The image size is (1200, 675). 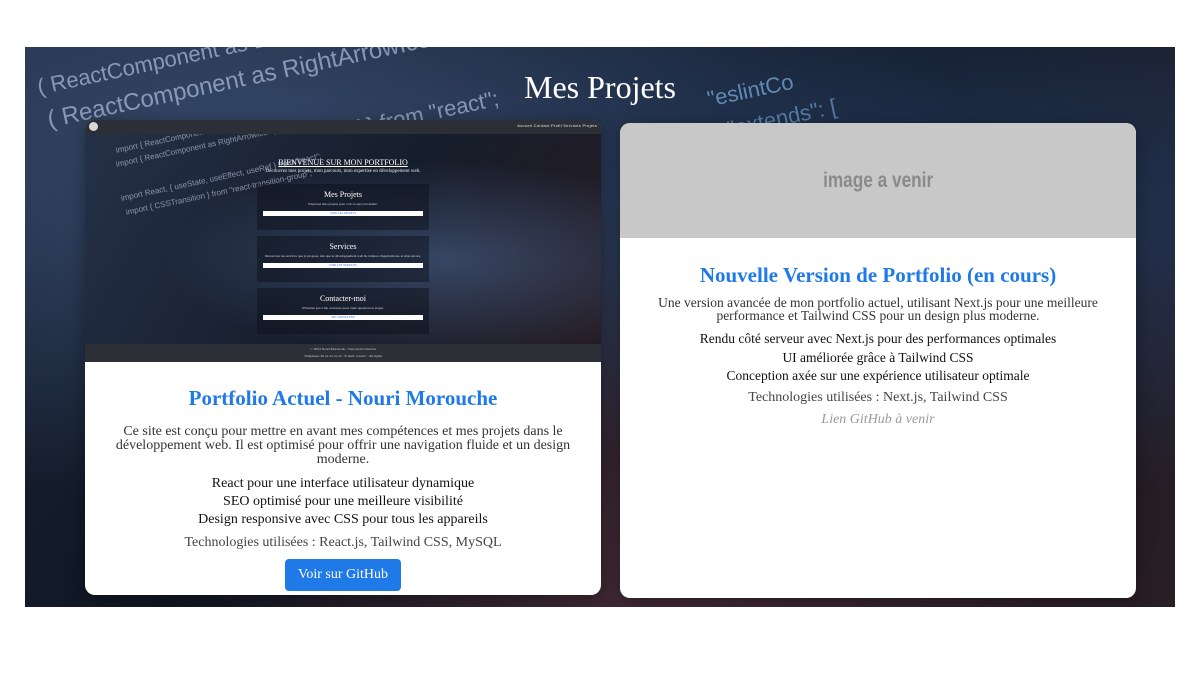 I want to click on project-title: Nouvelle Version de Portfolio (en cours), so click(x=878, y=275).